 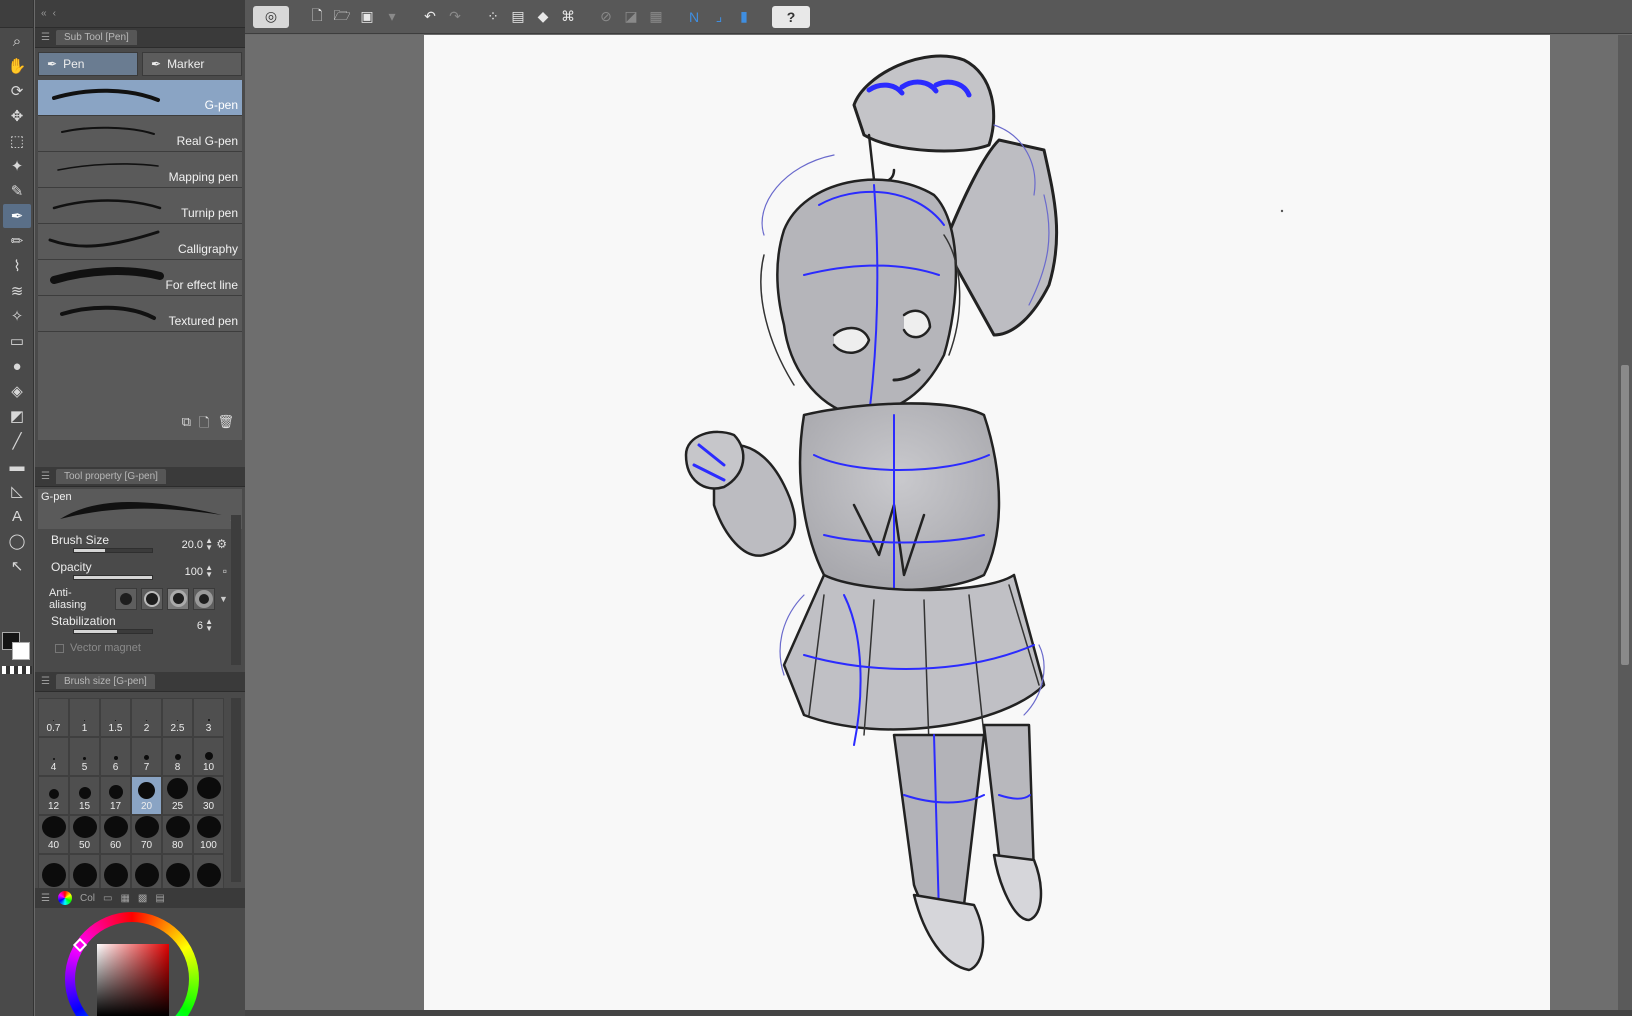 What do you see at coordinates (124, 898) in the screenshot?
I see `intermediate-color-tab-icon: ▦` at bounding box center [124, 898].